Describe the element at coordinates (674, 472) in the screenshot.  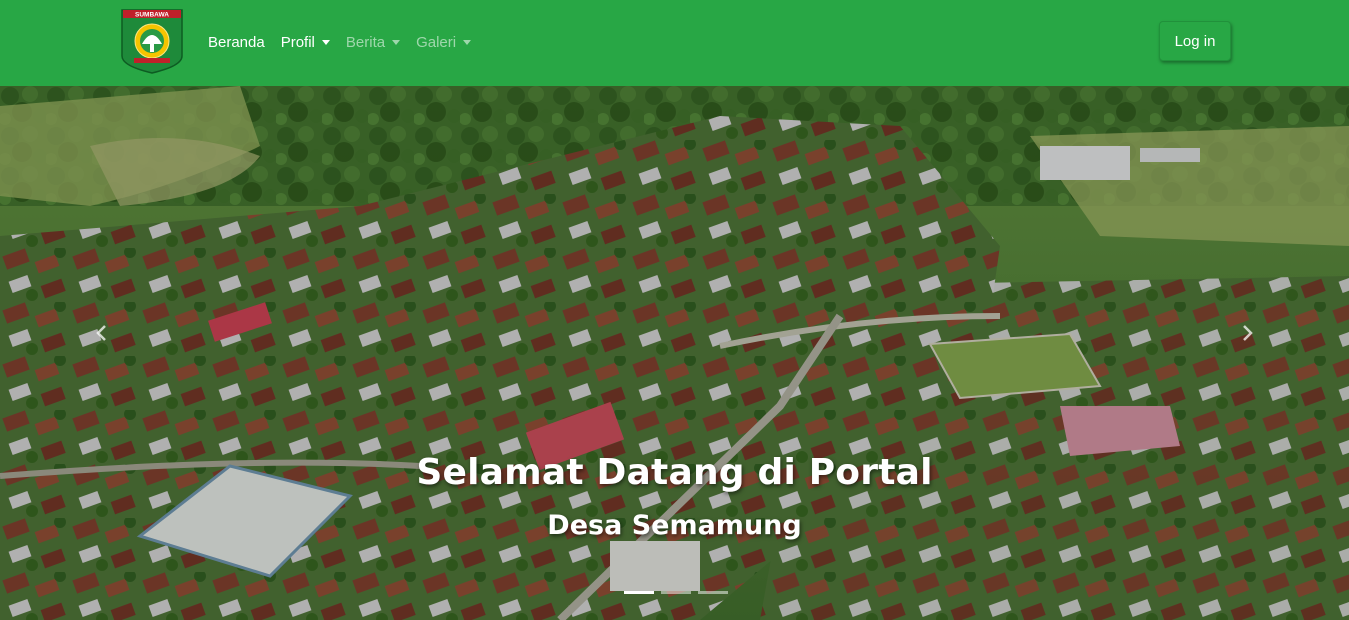
I see `carousel-title: Selamat Datang di Portal` at that location.